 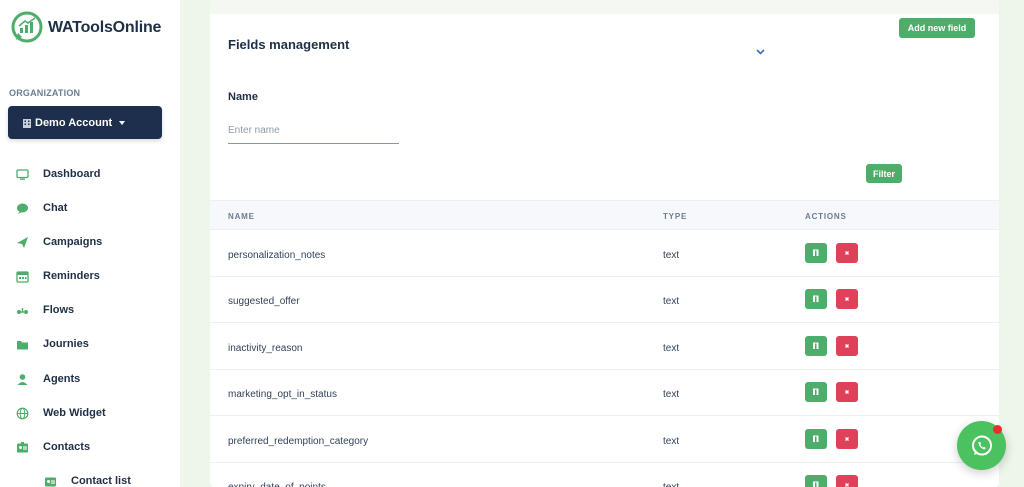 What do you see at coordinates (604, 7) in the screenshot?
I see `card-top-strip` at bounding box center [604, 7].